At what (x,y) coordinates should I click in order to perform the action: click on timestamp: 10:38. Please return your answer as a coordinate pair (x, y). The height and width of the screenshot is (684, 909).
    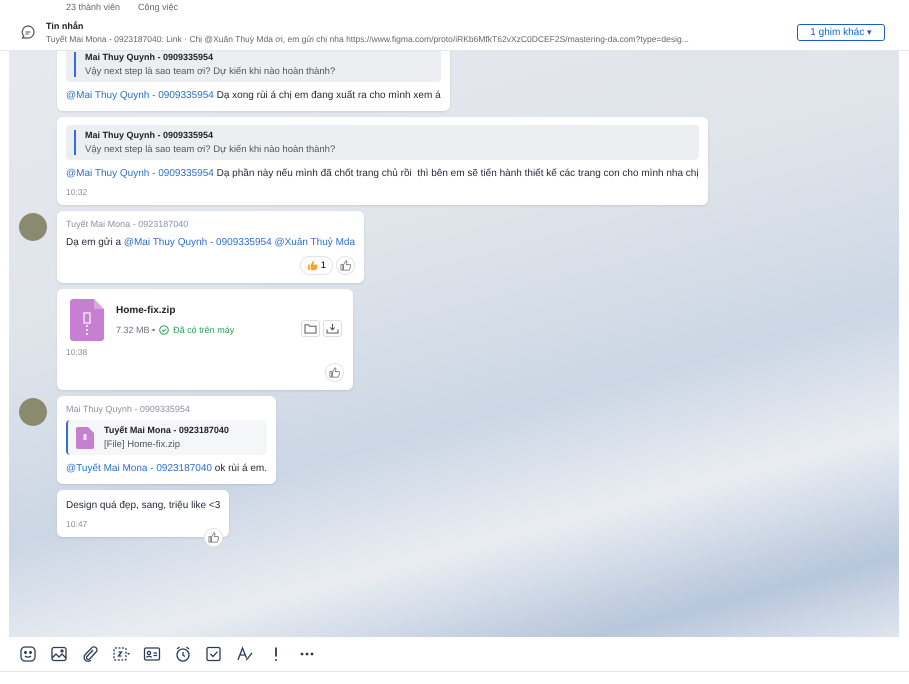
    Looking at the image, I should click on (77, 352).